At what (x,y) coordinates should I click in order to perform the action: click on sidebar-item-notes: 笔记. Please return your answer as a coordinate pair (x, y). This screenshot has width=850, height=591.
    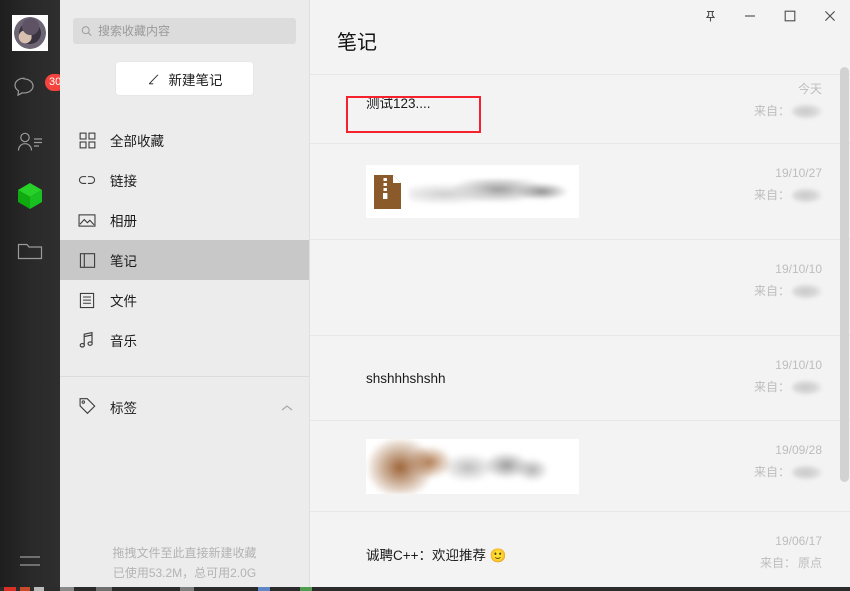
    Looking at the image, I should click on (184, 260).